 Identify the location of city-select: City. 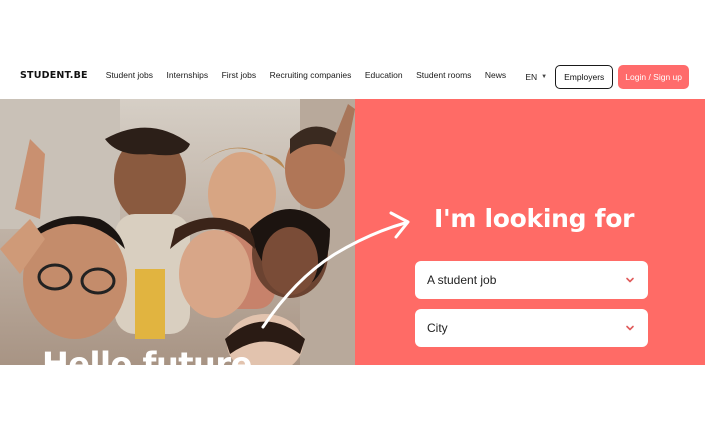
(531, 328).